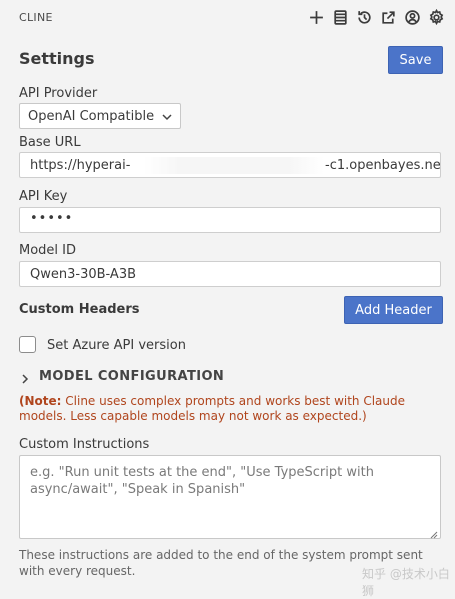 The height and width of the screenshot is (599, 455). What do you see at coordinates (26, 377) in the screenshot?
I see `chevron-right-icon` at bounding box center [26, 377].